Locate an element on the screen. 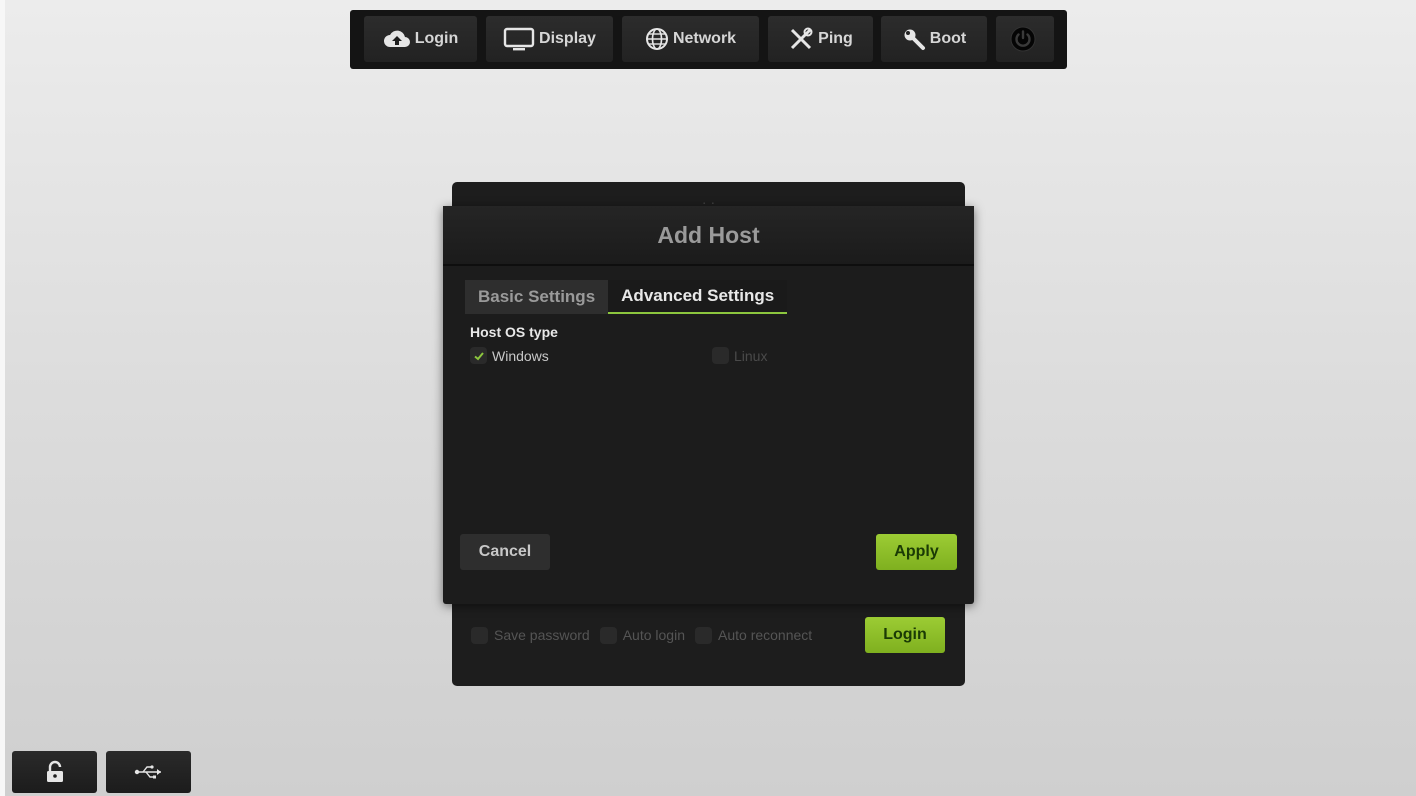 Image resolution: width=1416 pixels, height=796 pixels. save-password-option: Save password is located at coordinates (530, 635).